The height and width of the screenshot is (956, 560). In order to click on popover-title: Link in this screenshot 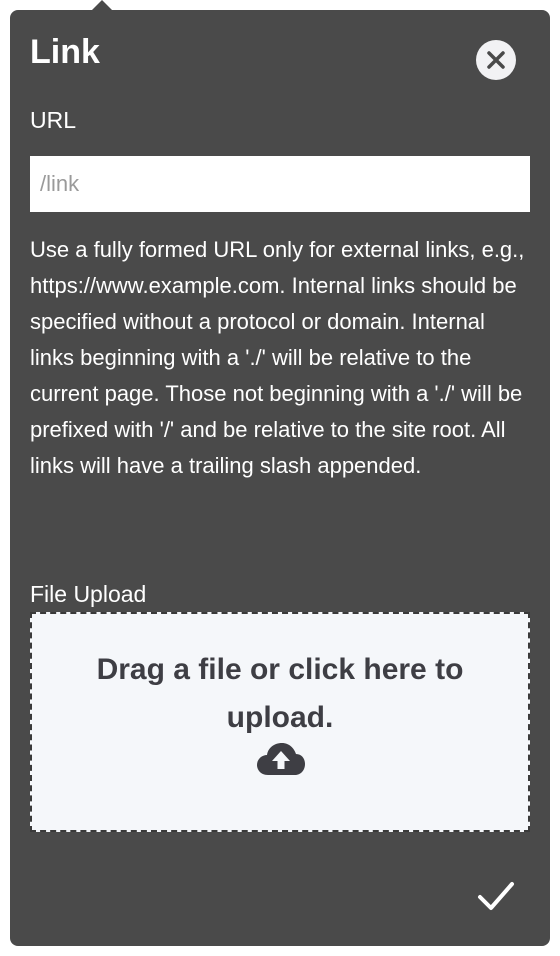, I will do `click(65, 52)`.